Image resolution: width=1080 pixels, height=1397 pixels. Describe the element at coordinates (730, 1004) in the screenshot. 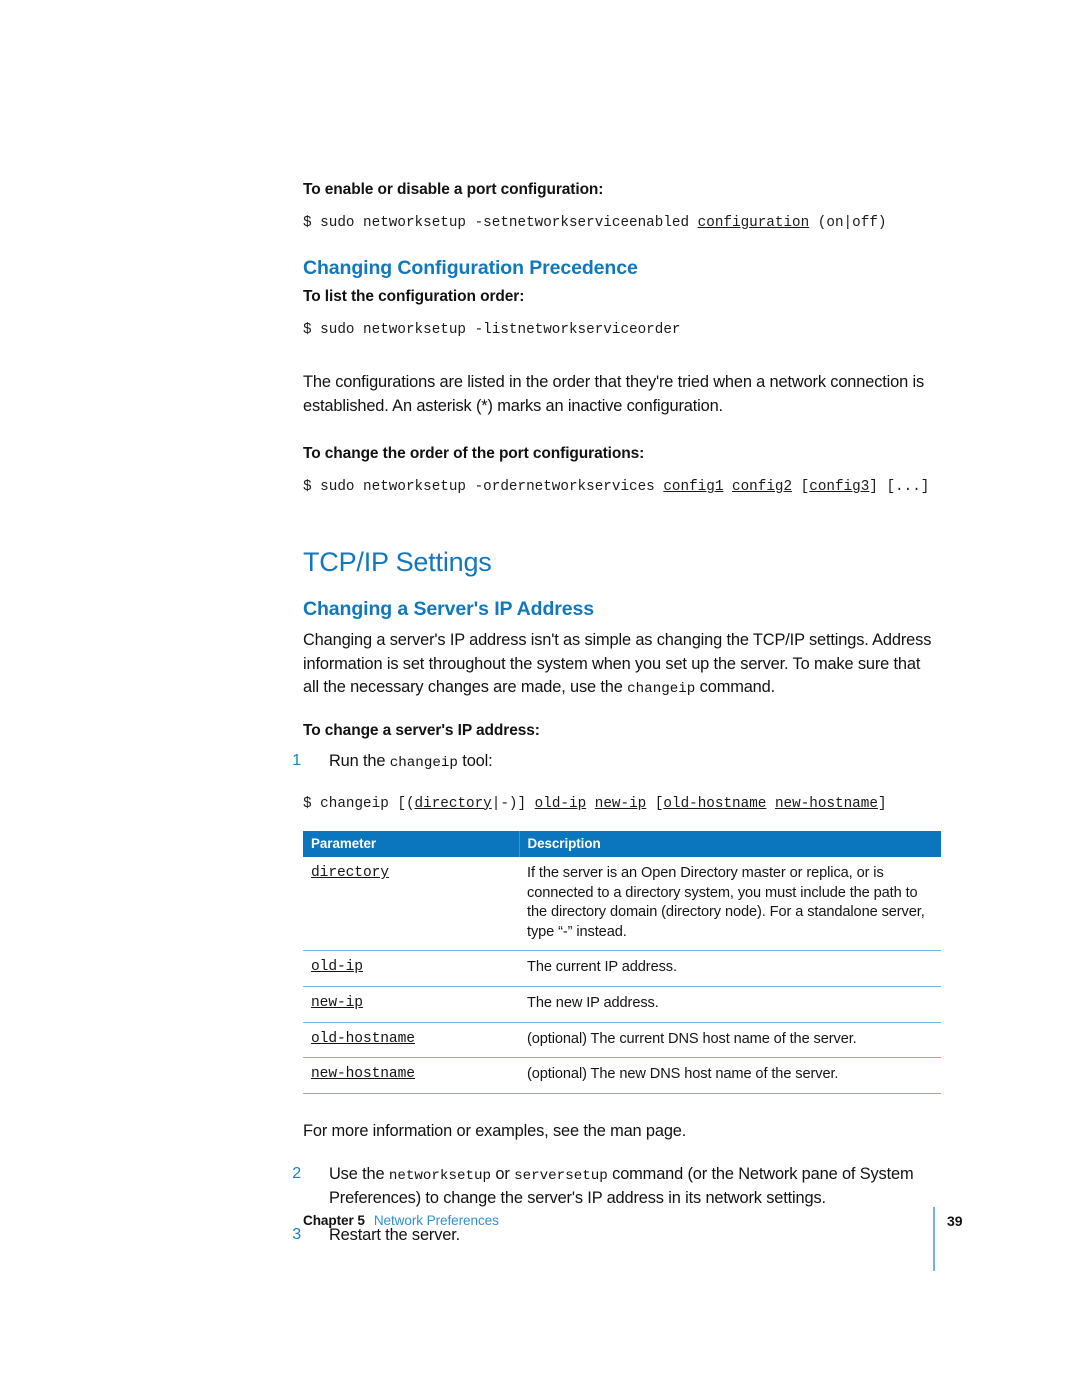

I see `table-cell-description: The new IP address.` at that location.